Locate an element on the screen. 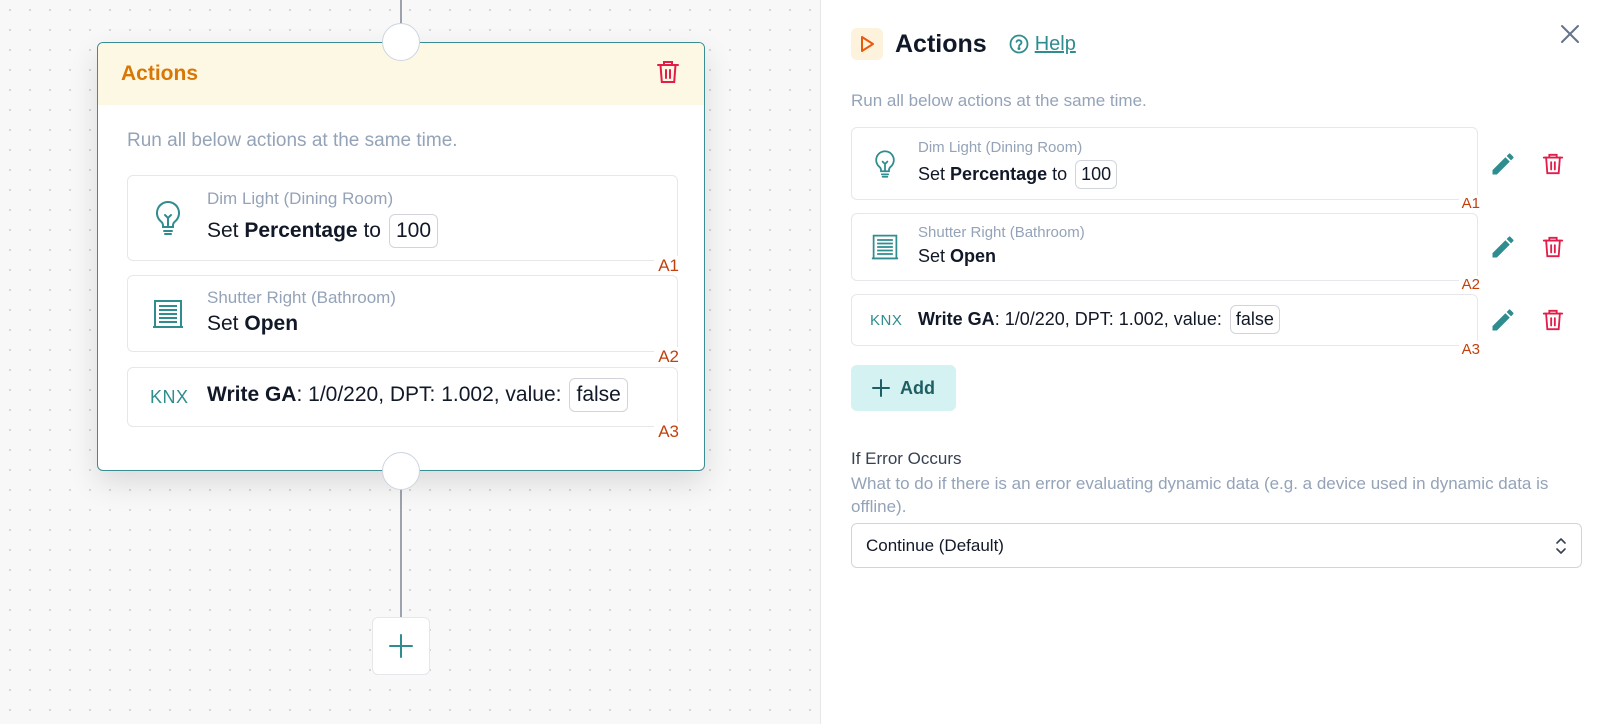 Image resolution: width=1604 pixels, height=724 pixels. input-port is located at coordinates (401, 42).